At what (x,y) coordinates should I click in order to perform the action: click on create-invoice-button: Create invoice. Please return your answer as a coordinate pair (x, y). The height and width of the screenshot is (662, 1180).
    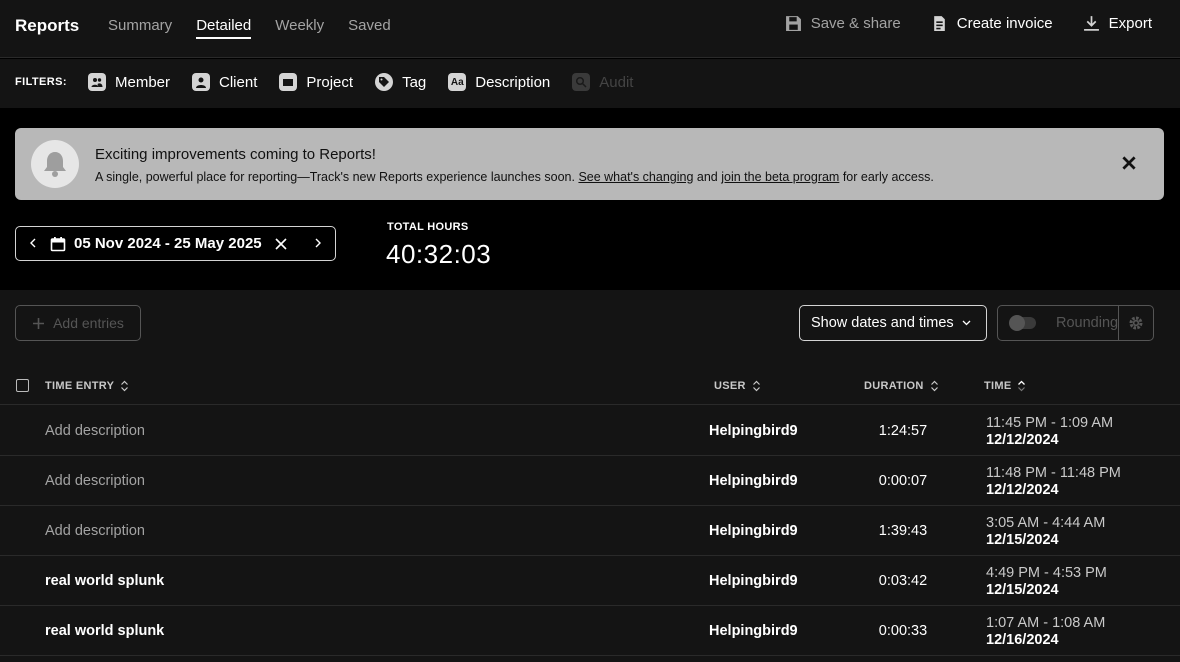
    Looking at the image, I should click on (992, 23).